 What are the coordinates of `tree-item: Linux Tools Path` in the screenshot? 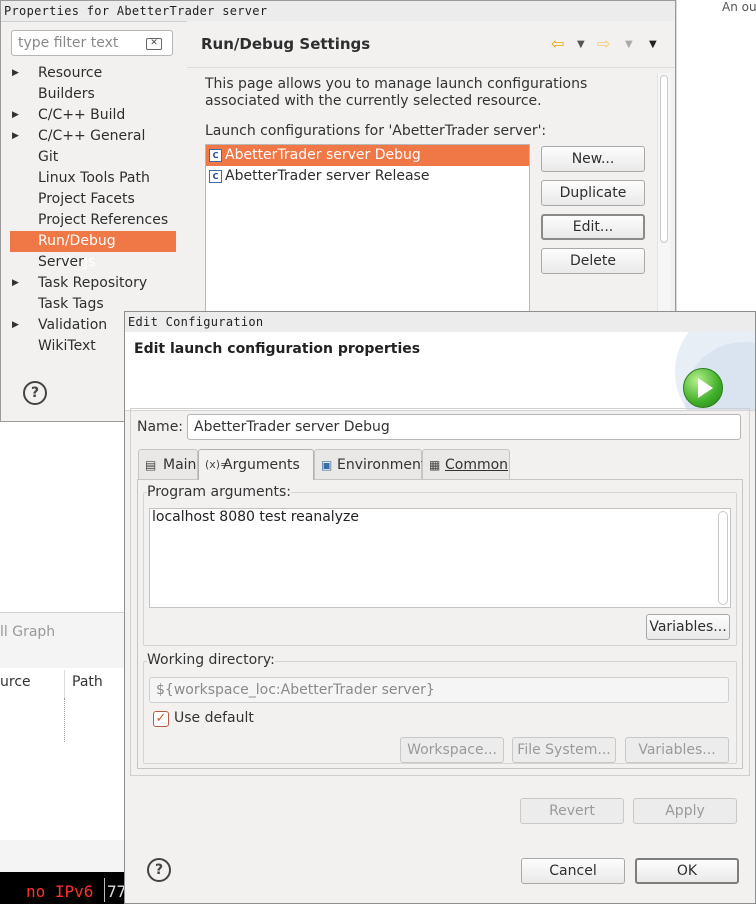 It's located at (94, 178).